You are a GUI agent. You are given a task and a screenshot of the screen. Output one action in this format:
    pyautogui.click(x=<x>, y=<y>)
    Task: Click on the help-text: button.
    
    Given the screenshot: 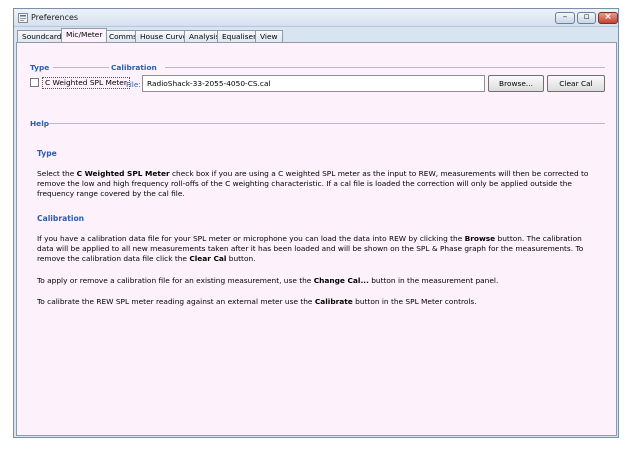 What is the action you would take?
    pyautogui.click(x=241, y=258)
    